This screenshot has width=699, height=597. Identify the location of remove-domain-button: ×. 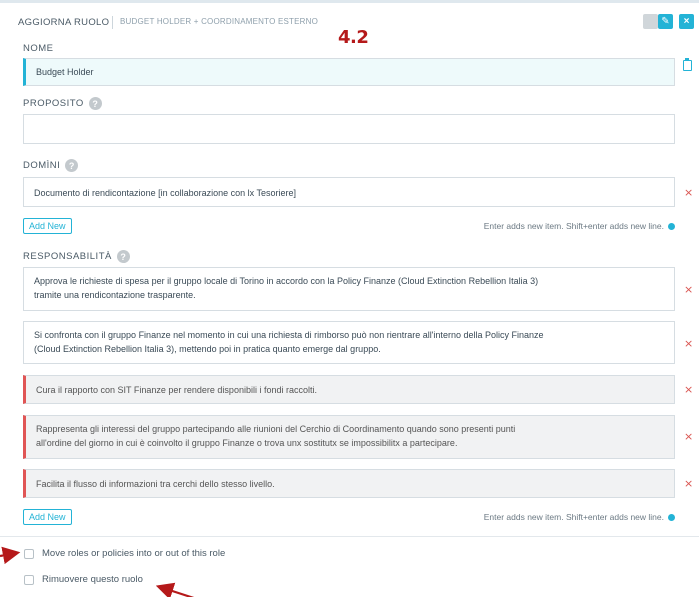
(688, 192).